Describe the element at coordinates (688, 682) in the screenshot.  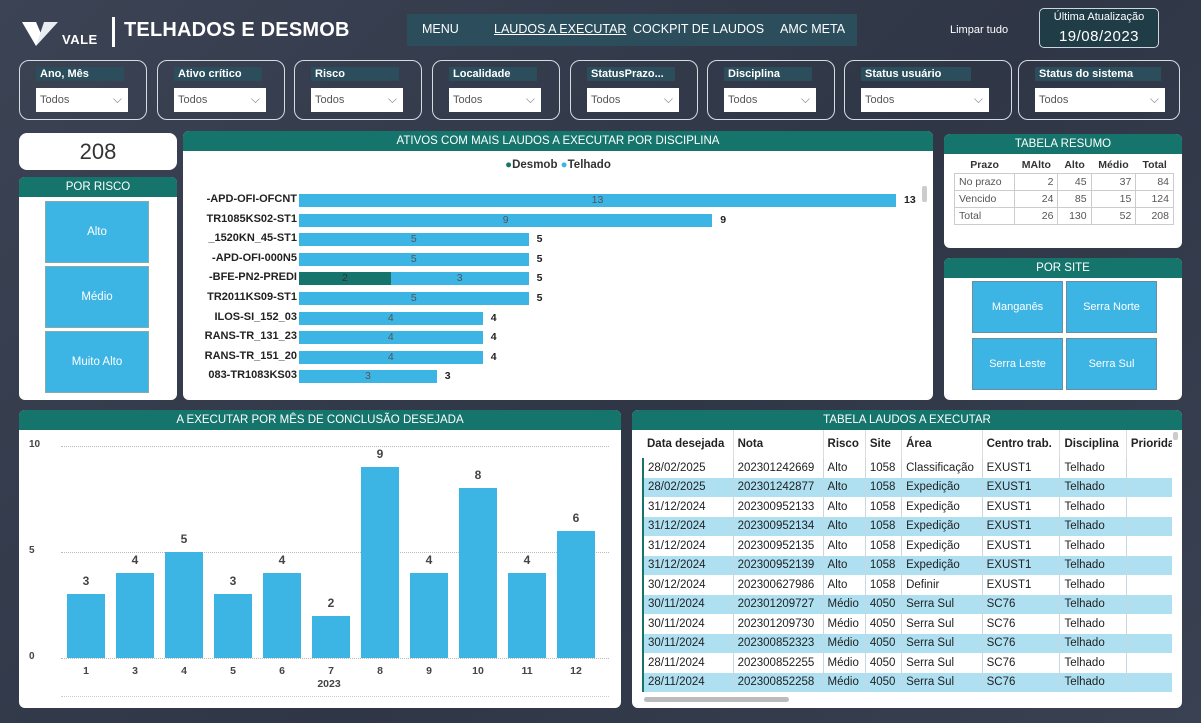
I see `table-cell: 28/11/2024` at that location.